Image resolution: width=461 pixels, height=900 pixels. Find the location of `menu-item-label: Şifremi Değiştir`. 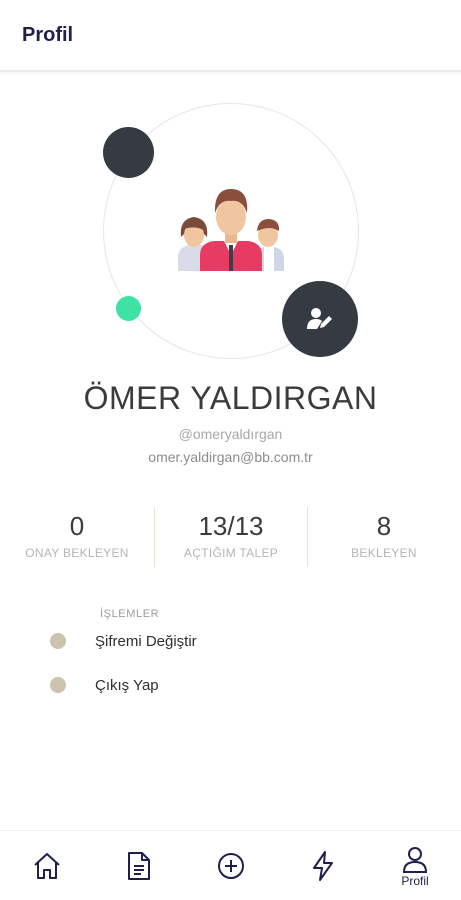

menu-item-label: Şifremi Değiştir is located at coordinates (146, 641).